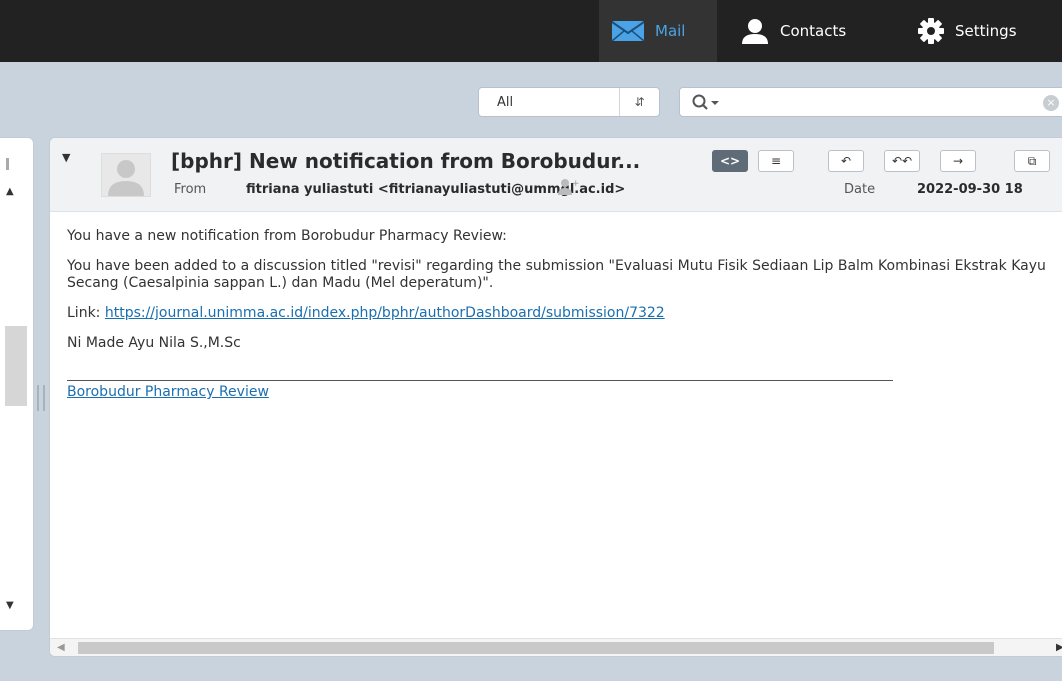 The image size is (1062, 681). I want to click on envelope-icon, so click(628, 31).